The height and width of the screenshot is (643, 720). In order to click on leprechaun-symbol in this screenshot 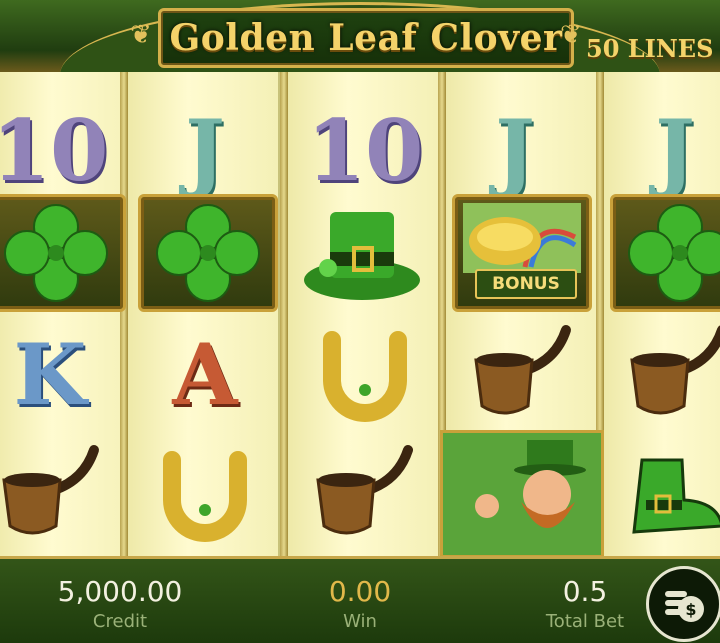, I will do `click(522, 494)`.